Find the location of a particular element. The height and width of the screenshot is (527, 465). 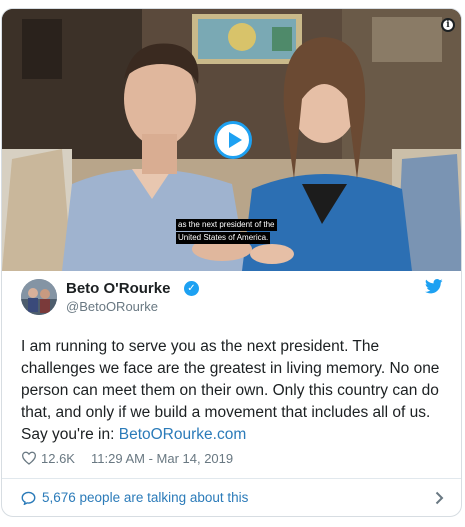

speech-bubble-icon is located at coordinates (28, 498).